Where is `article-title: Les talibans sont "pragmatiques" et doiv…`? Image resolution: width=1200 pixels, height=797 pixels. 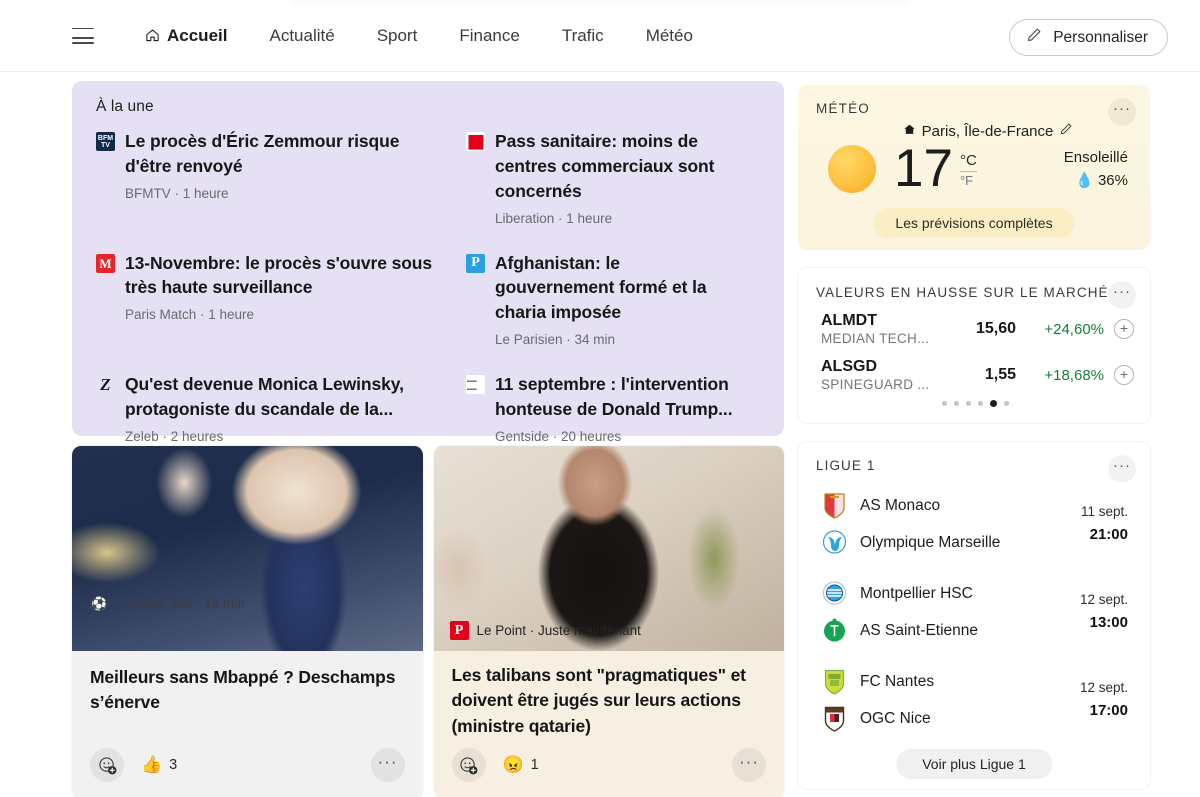 article-title: Les talibans sont "pragmatiques" et doiv… is located at coordinates (598, 700).